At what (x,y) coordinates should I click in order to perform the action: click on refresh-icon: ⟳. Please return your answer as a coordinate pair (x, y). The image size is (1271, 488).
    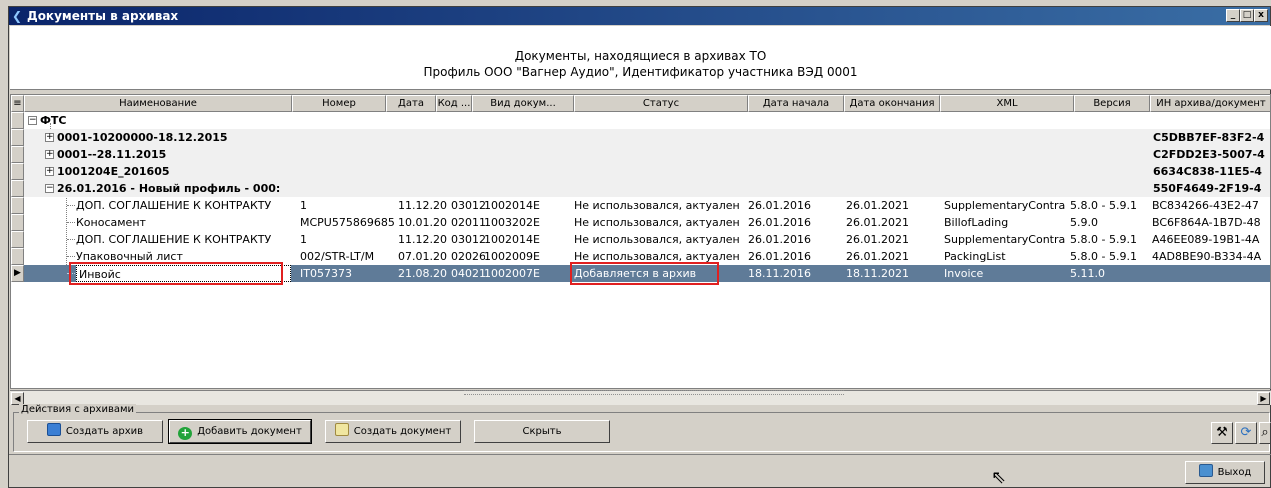
    Looking at the image, I should click on (1246, 433).